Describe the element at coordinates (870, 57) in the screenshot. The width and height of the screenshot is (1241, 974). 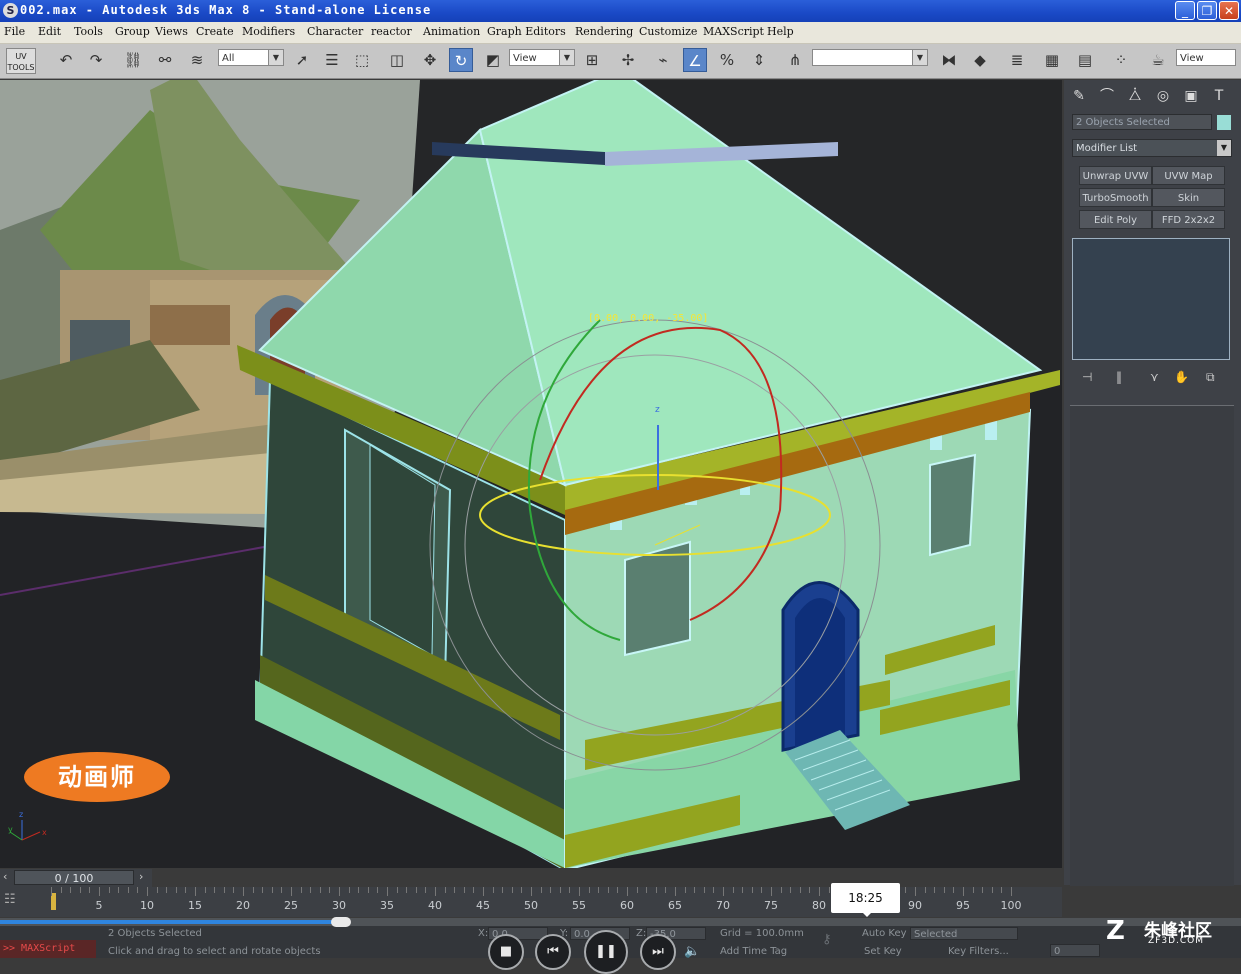
I see `named-selection-dropdown: ▼` at that location.